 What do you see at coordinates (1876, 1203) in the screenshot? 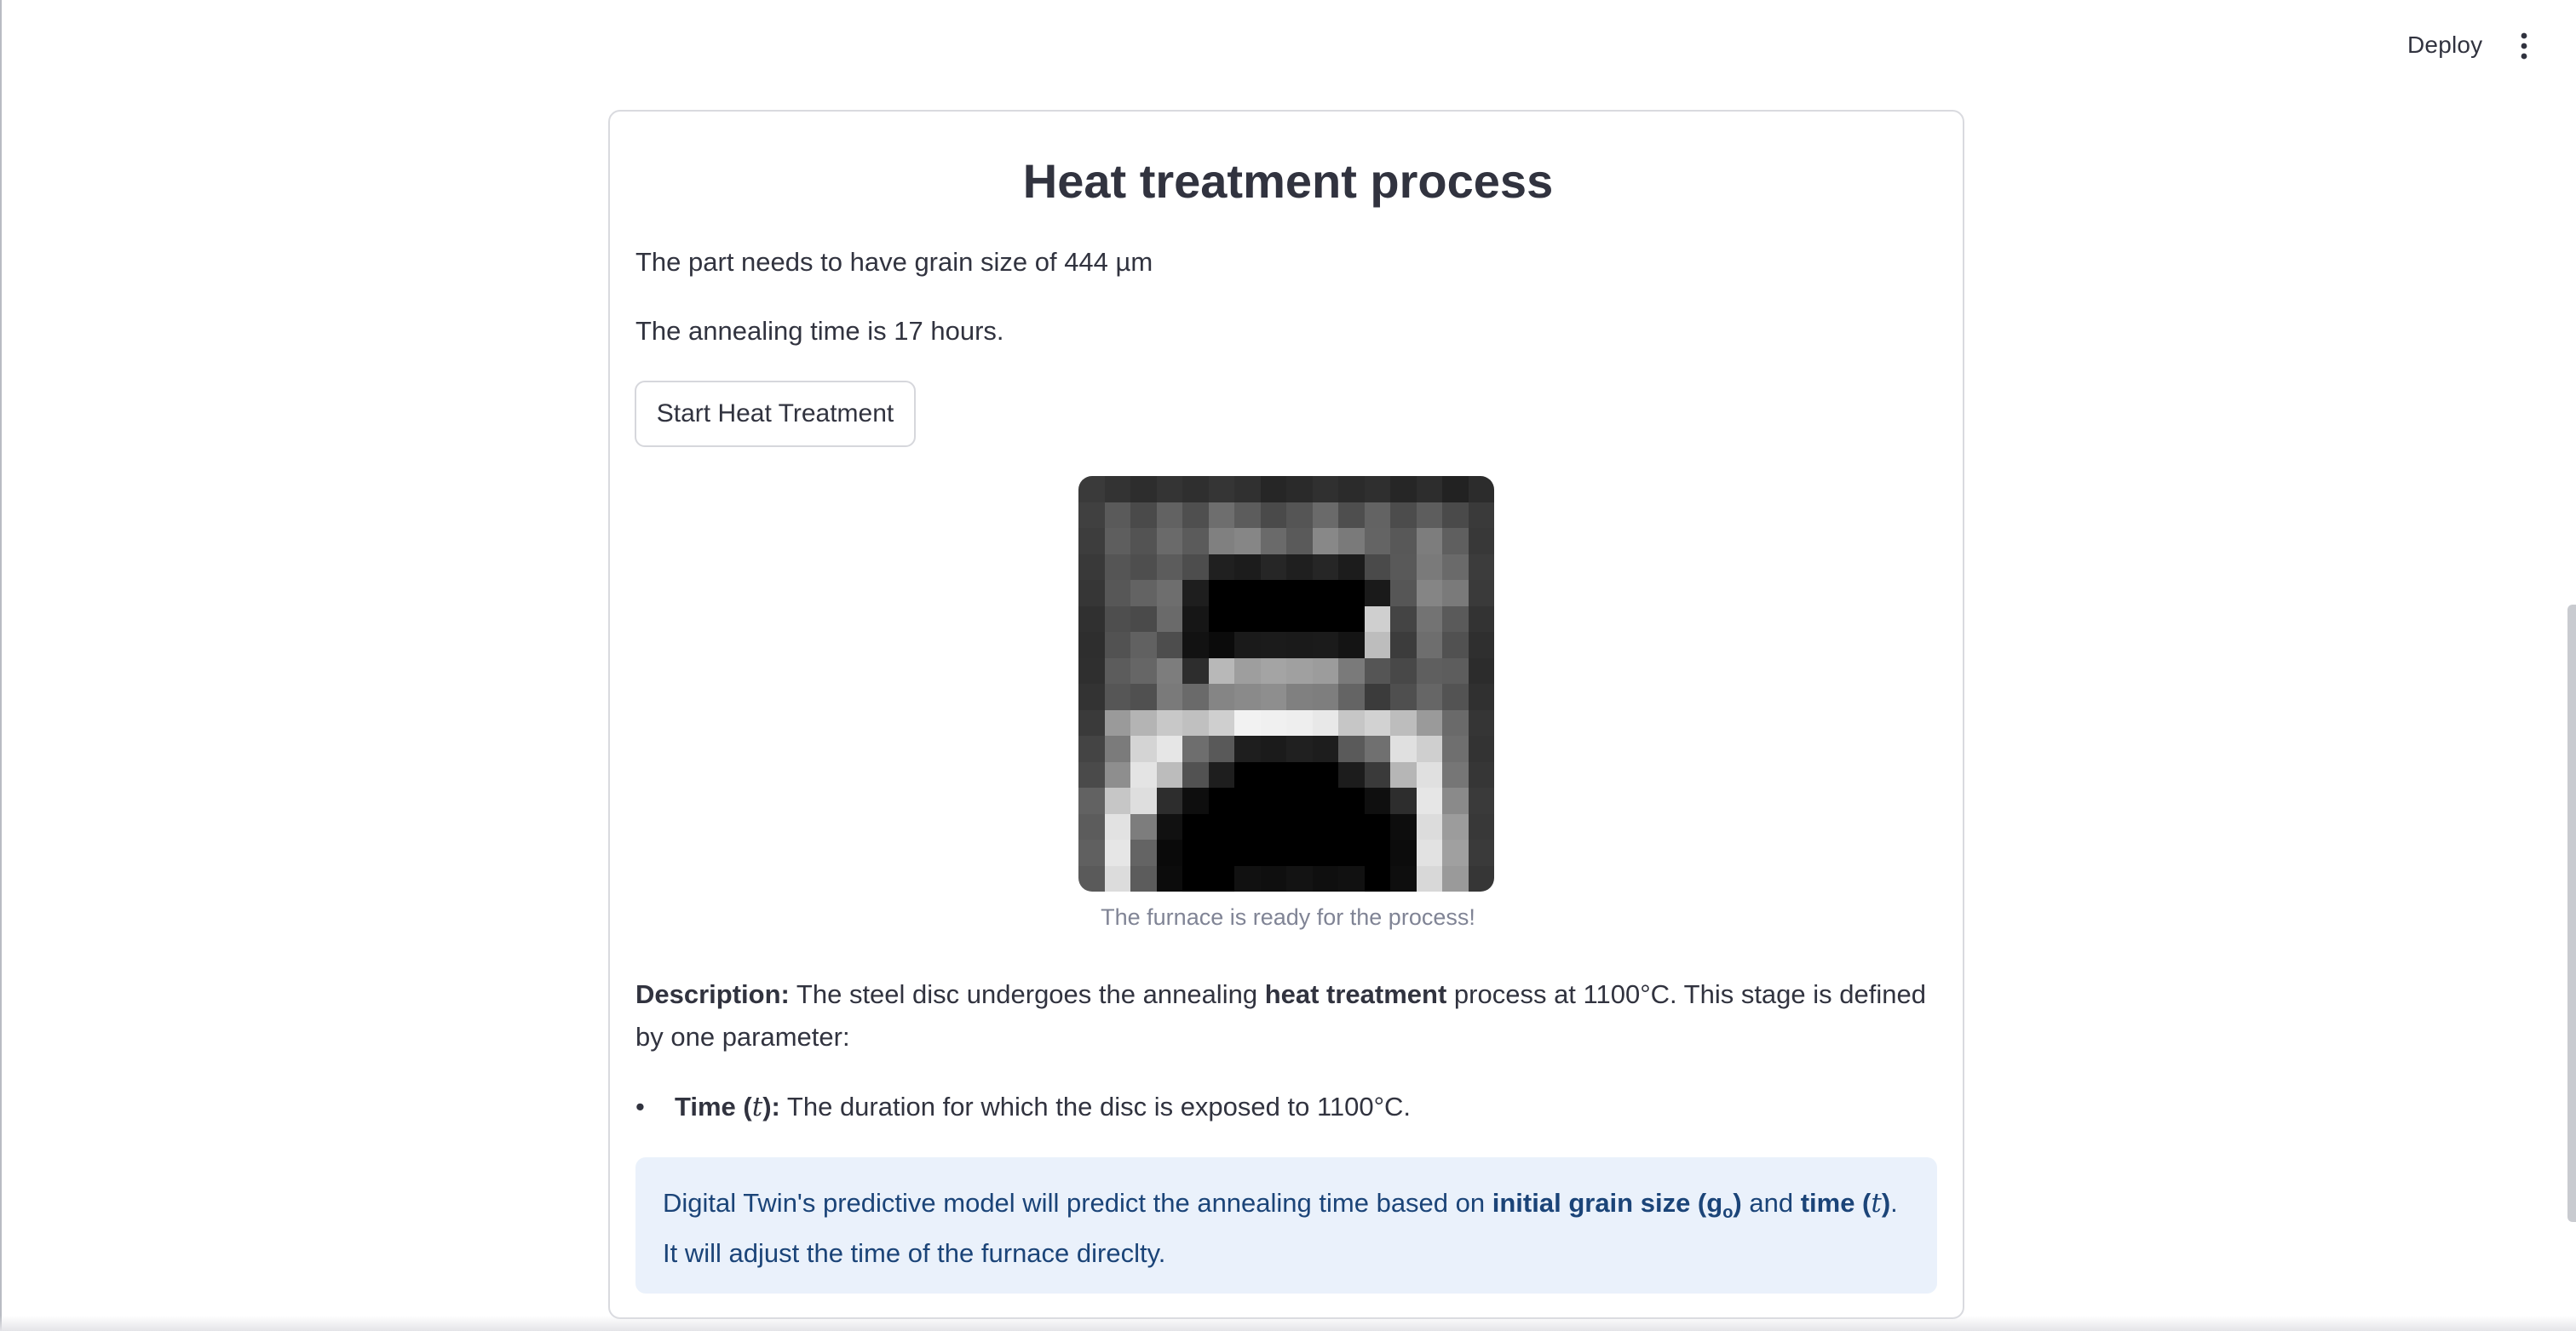
I see `info-bold-2-var: t` at bounding box center [1876, 1203].